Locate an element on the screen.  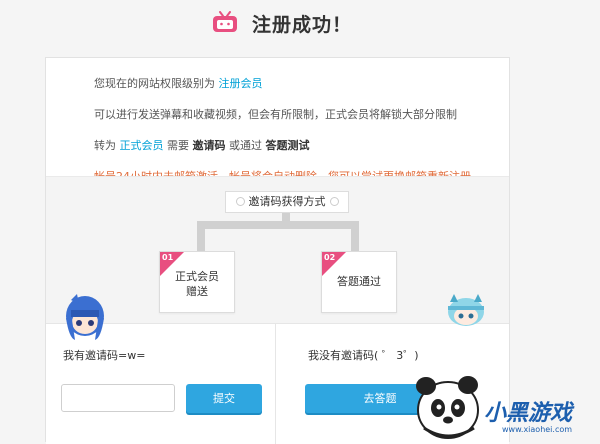
method-number: 01 is located at coordinates (168, 257).